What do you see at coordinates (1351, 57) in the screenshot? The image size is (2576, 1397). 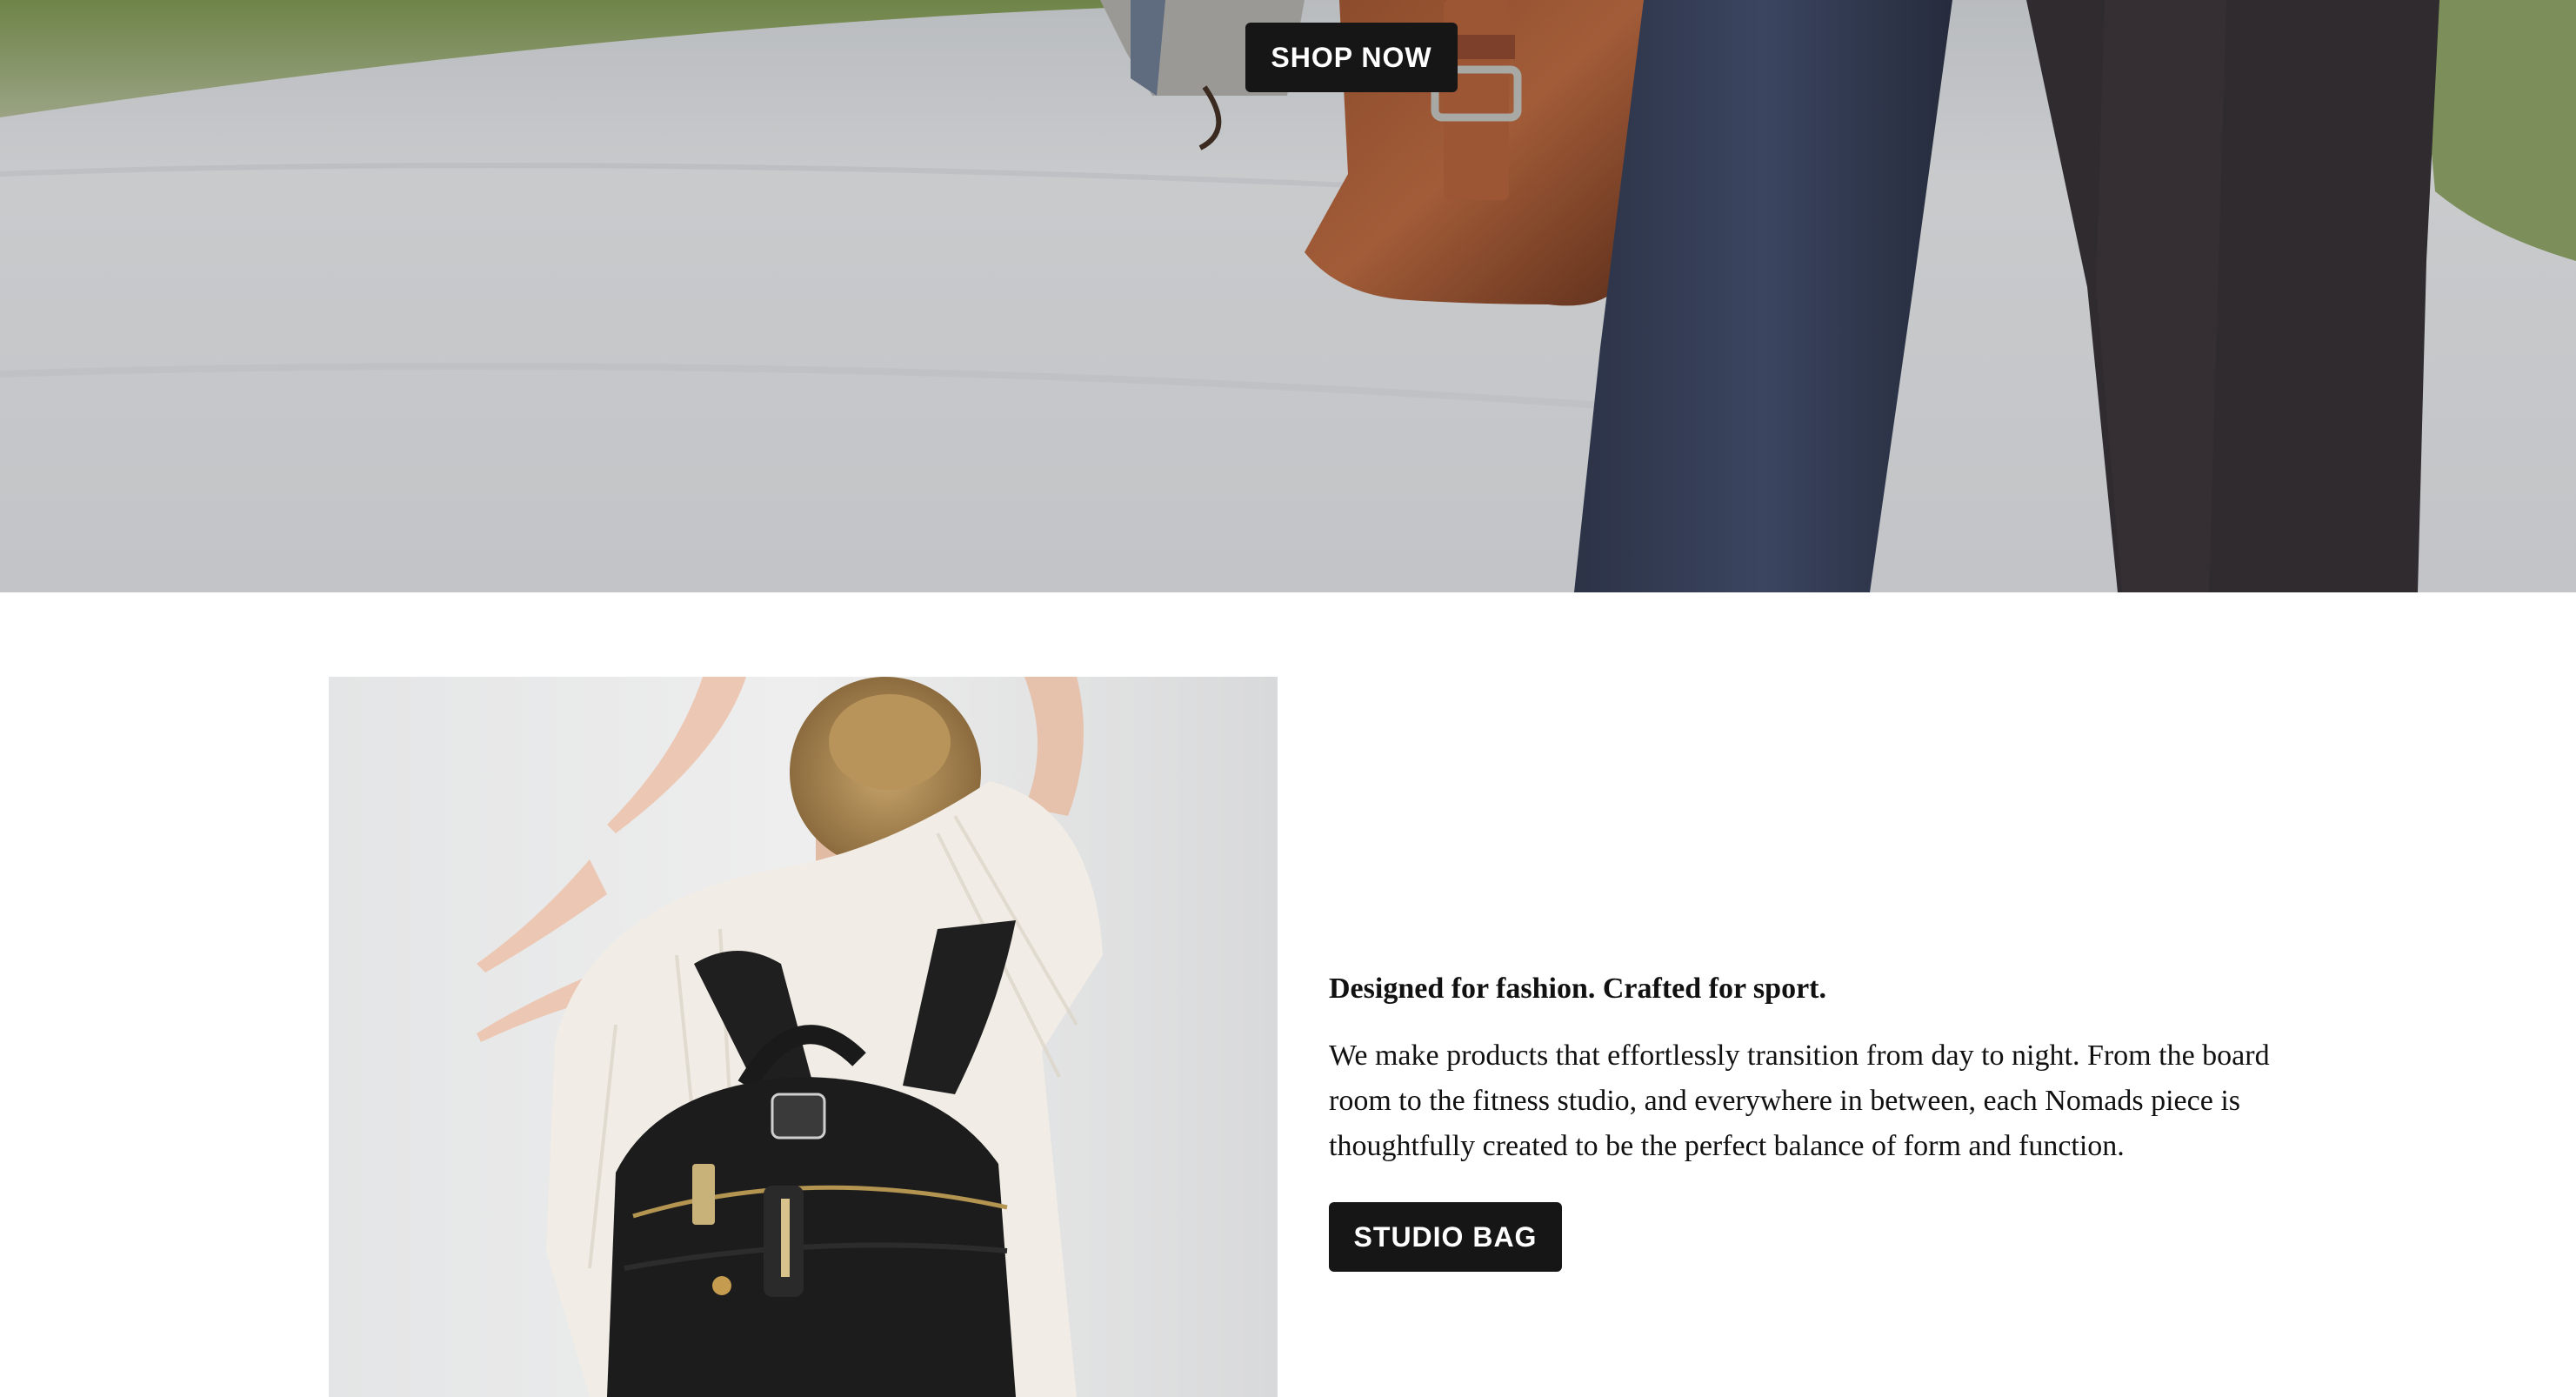 I see `shop-now-button: SHOP NOW` at bounding box center [1351, 57].